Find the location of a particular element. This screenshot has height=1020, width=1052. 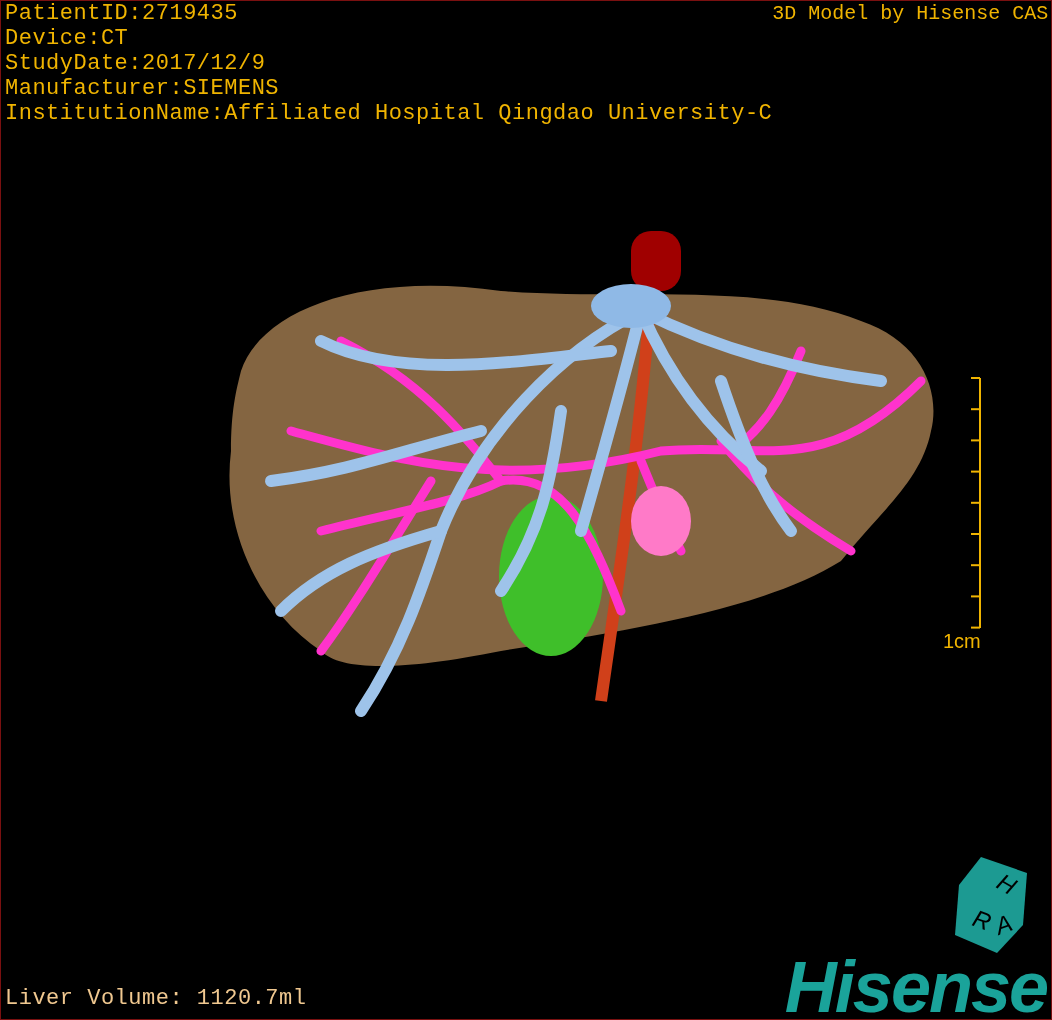

scale-label: 1cm is located at coordinates (962, 641).